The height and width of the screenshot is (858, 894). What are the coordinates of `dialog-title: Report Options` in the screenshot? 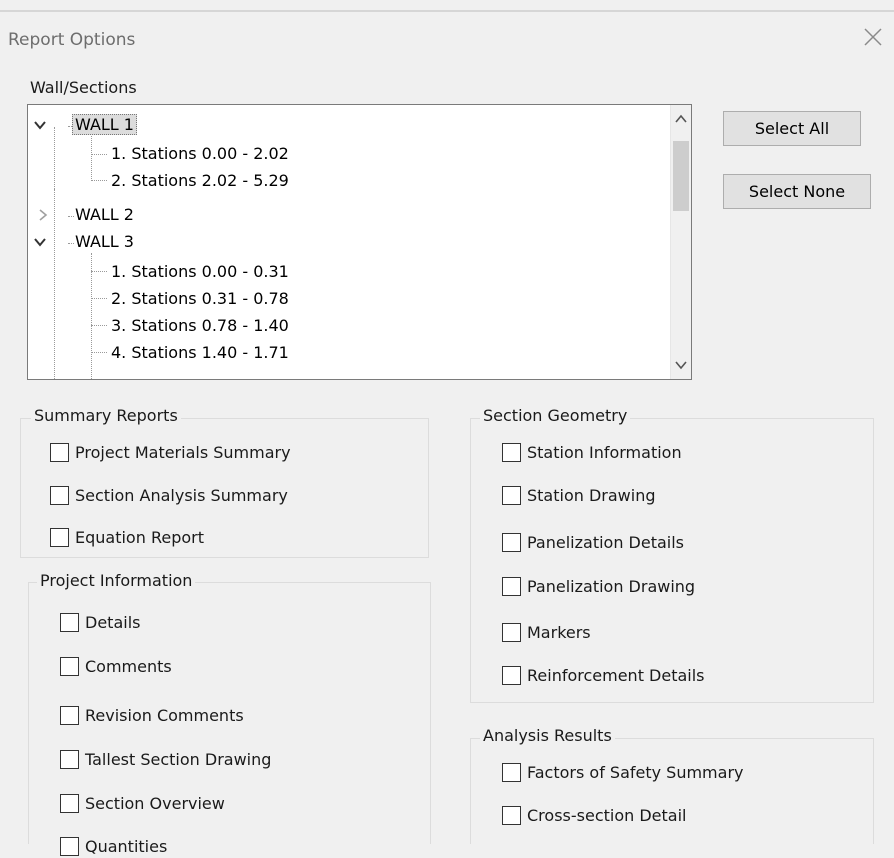 It's located at (72, 40).